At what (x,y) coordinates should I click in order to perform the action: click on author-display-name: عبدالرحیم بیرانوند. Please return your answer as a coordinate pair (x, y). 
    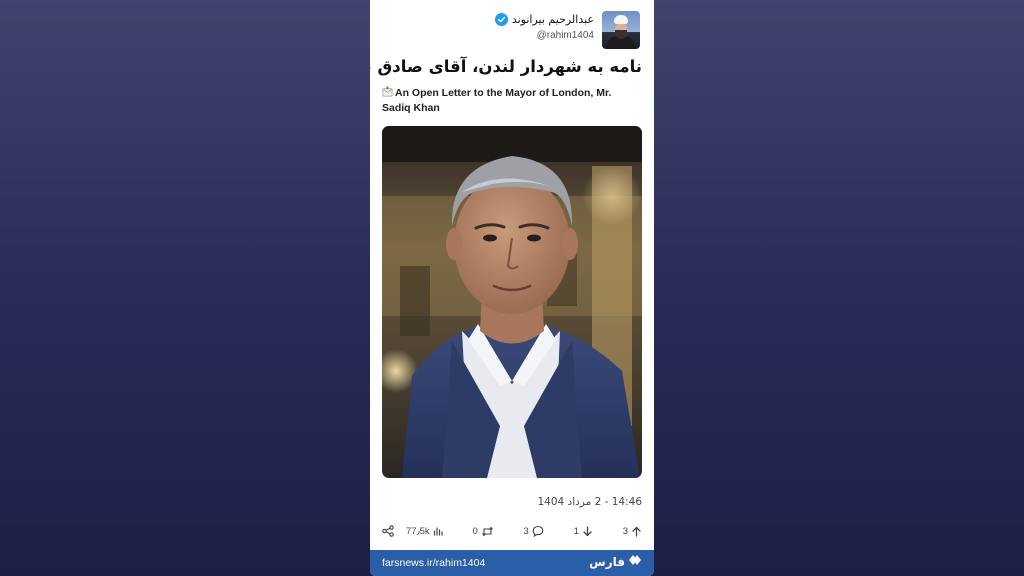
    Looking at the image, I should click on (553, 19).